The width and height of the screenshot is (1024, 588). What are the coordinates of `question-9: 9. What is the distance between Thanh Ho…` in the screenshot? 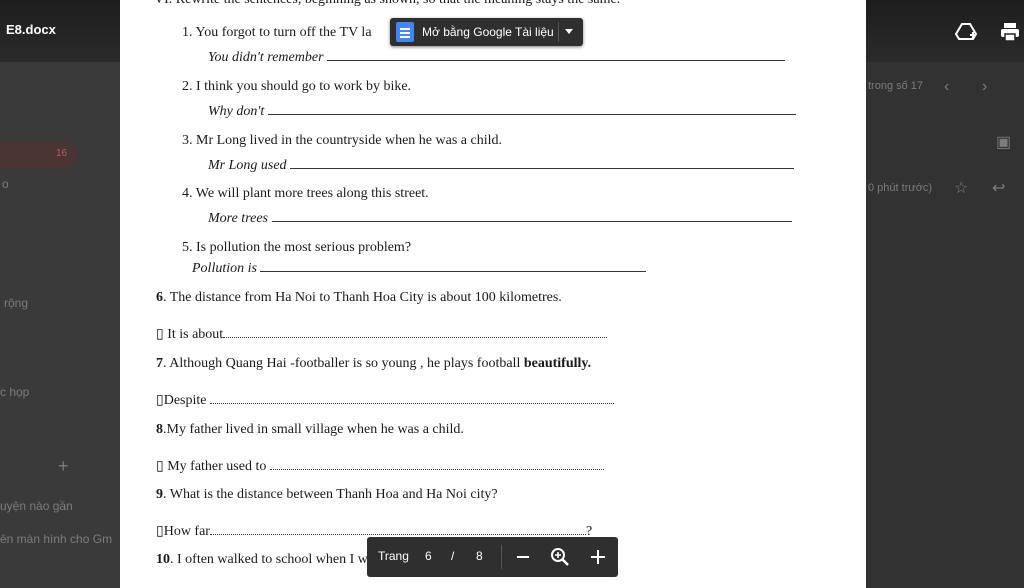 It's located at (327, 494).